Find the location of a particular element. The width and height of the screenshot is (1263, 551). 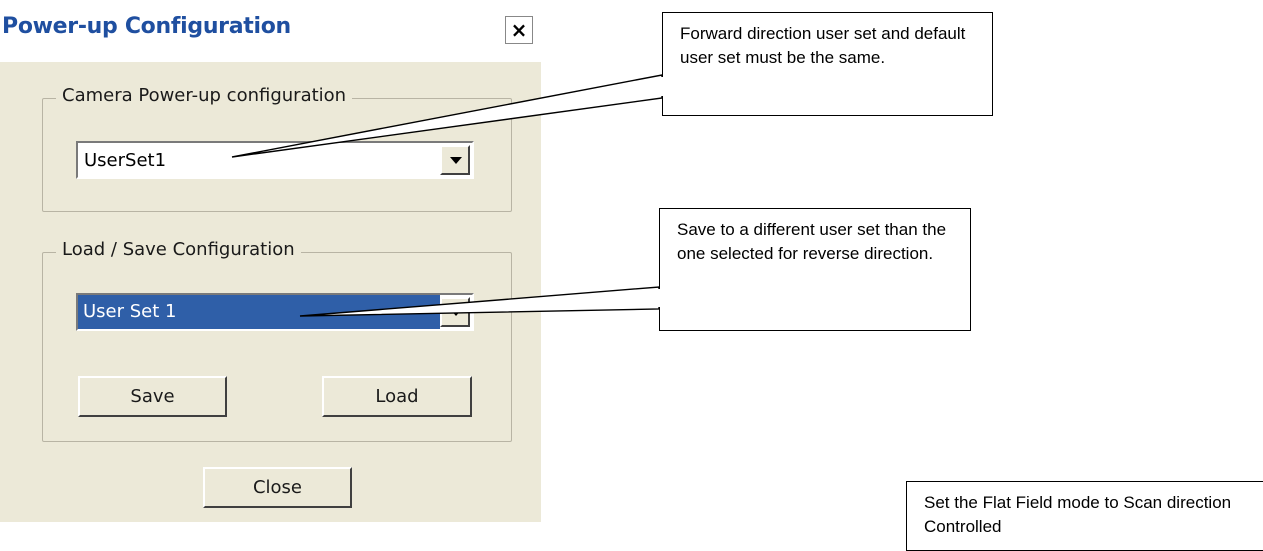

load-save-select: User Set 1 is located at coordinates (275, 312).